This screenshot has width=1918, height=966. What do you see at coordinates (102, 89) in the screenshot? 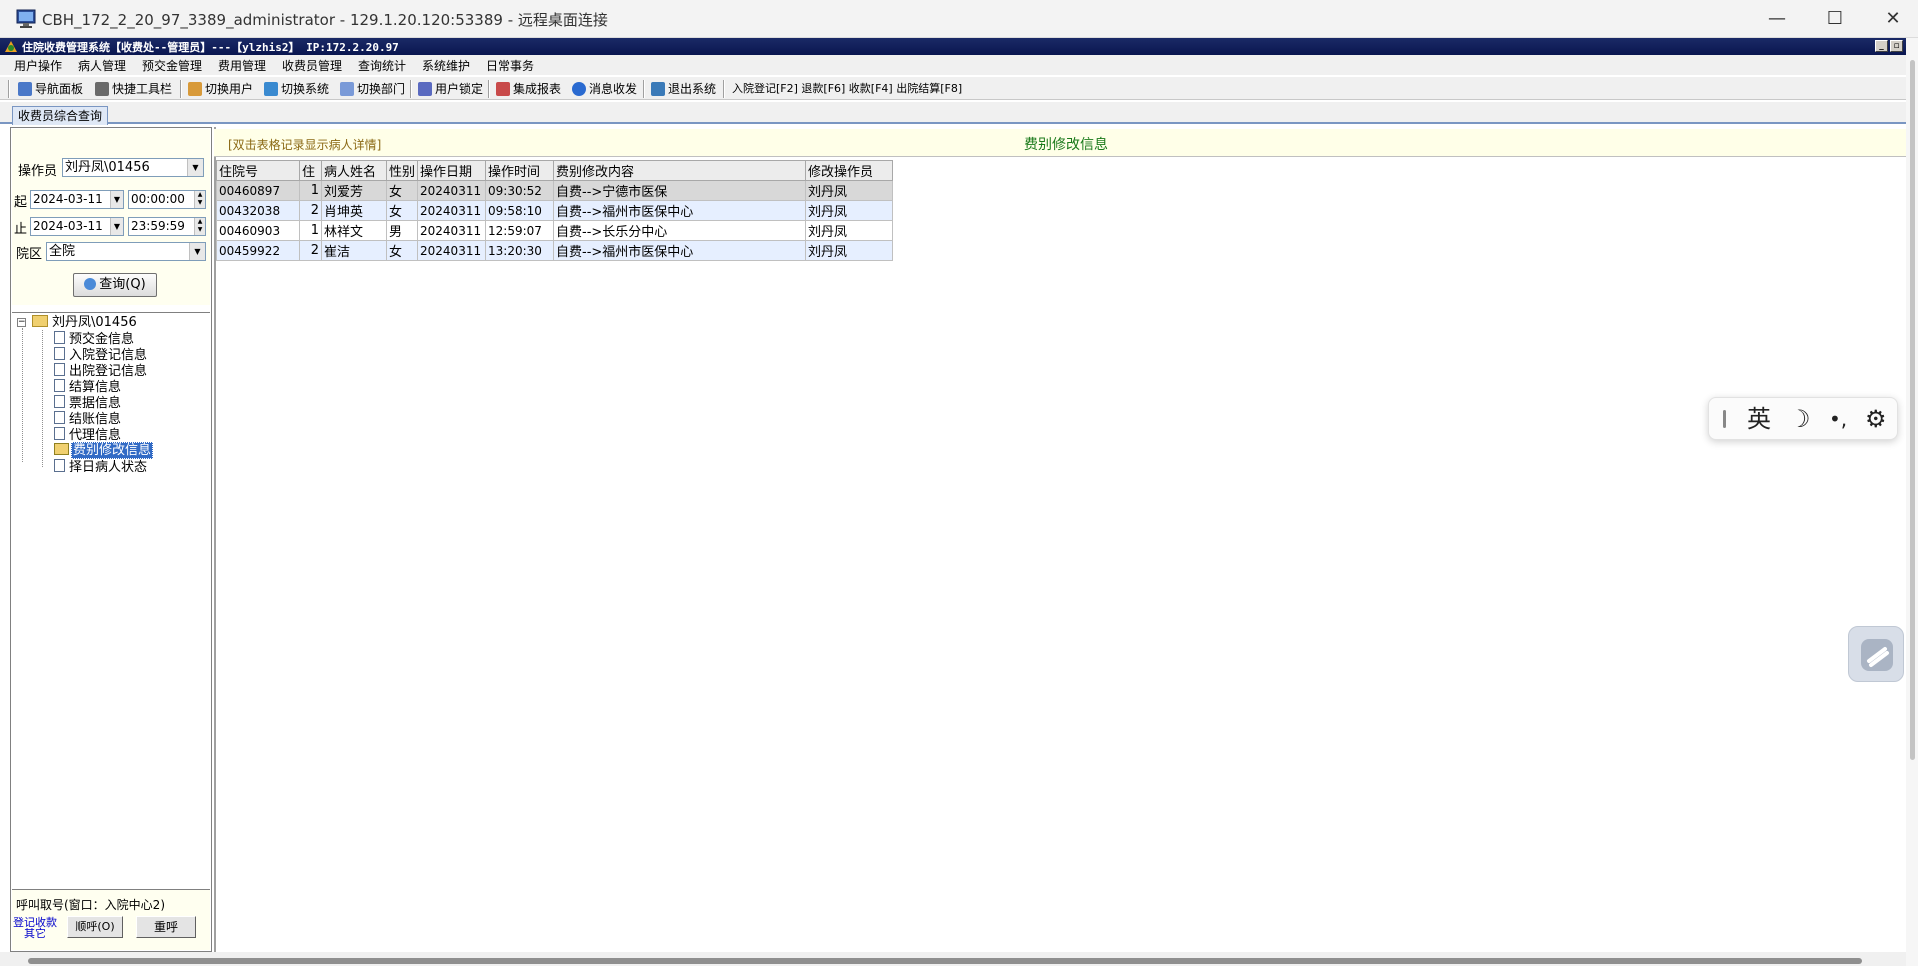
I see `quick-toolbar-icon` at bounding box center [102, 89].